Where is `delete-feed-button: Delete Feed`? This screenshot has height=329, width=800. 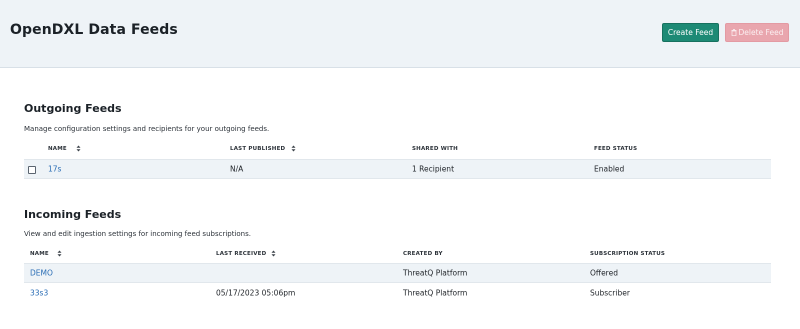 delete-feed-button: Delete Feed is located at coordinates (757, 32).